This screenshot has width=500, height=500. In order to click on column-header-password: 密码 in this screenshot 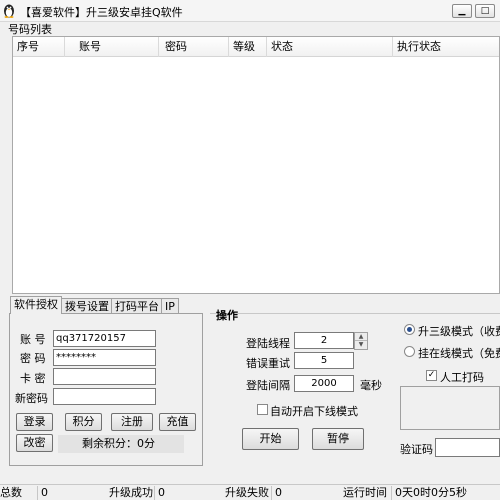, I will do `click(194, 47)`.